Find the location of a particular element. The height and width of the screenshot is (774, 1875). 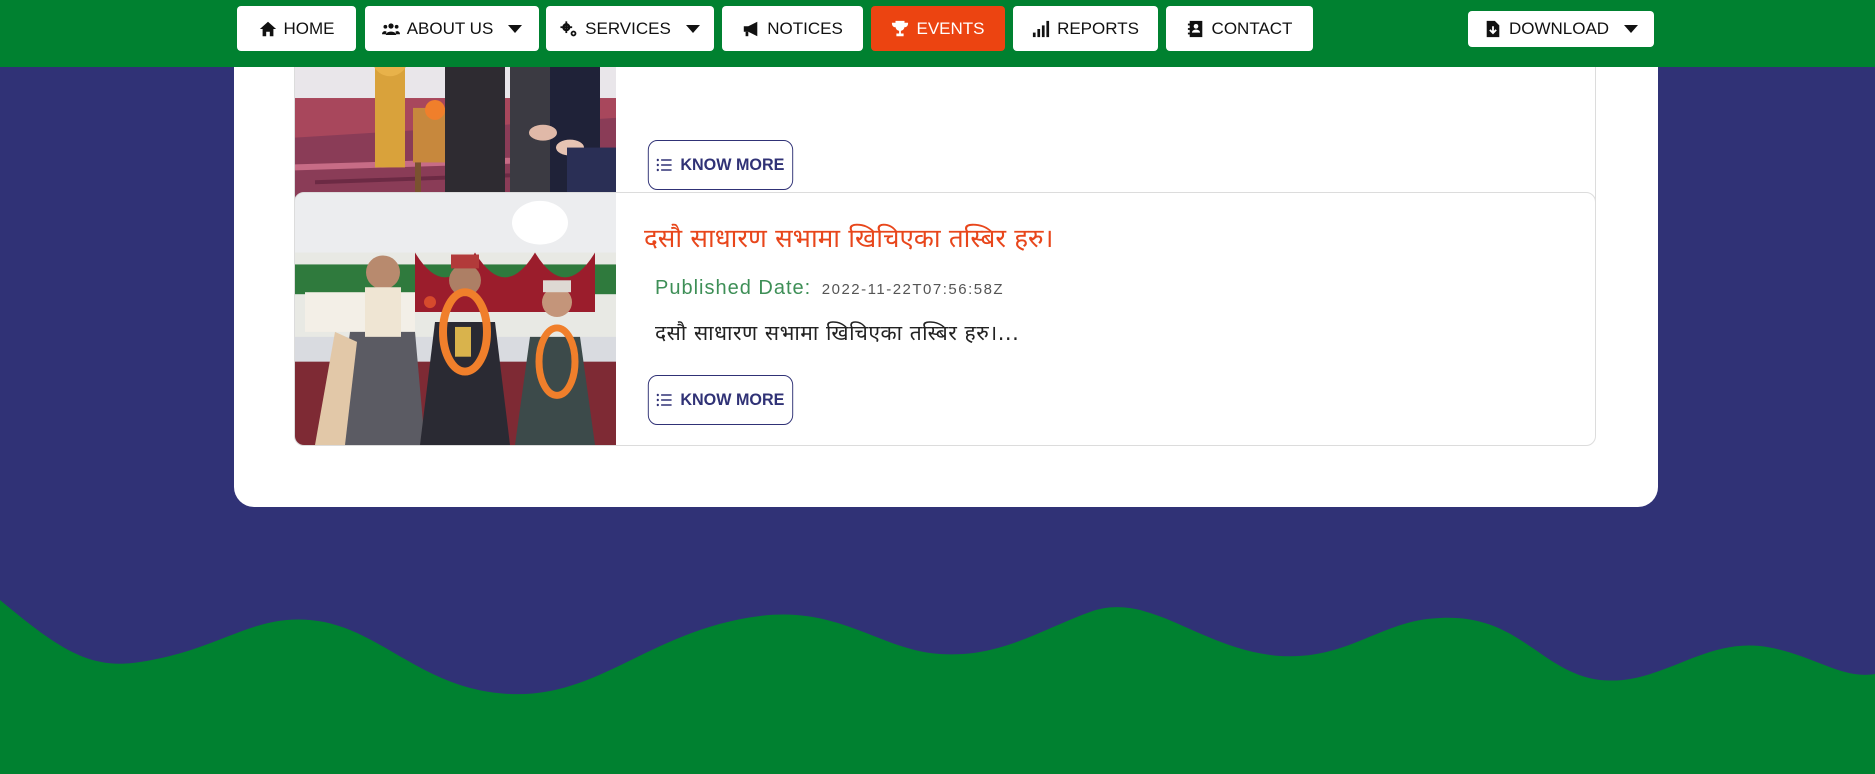

nav-services: SERVICES is located at coordinates (630, 28).